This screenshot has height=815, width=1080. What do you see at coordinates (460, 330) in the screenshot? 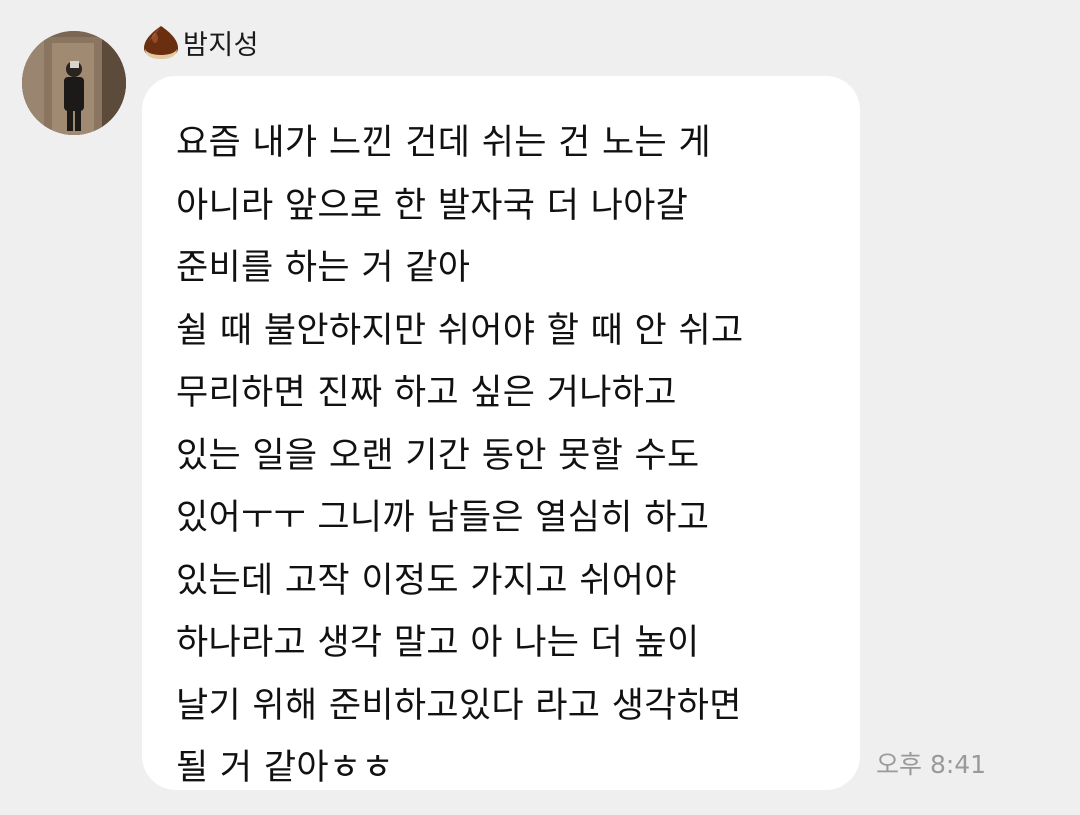
I see `message-line: 쉴 때 불안하지만 쉬어야 할 때 안 쉬고` at bounding box center [460, 330].